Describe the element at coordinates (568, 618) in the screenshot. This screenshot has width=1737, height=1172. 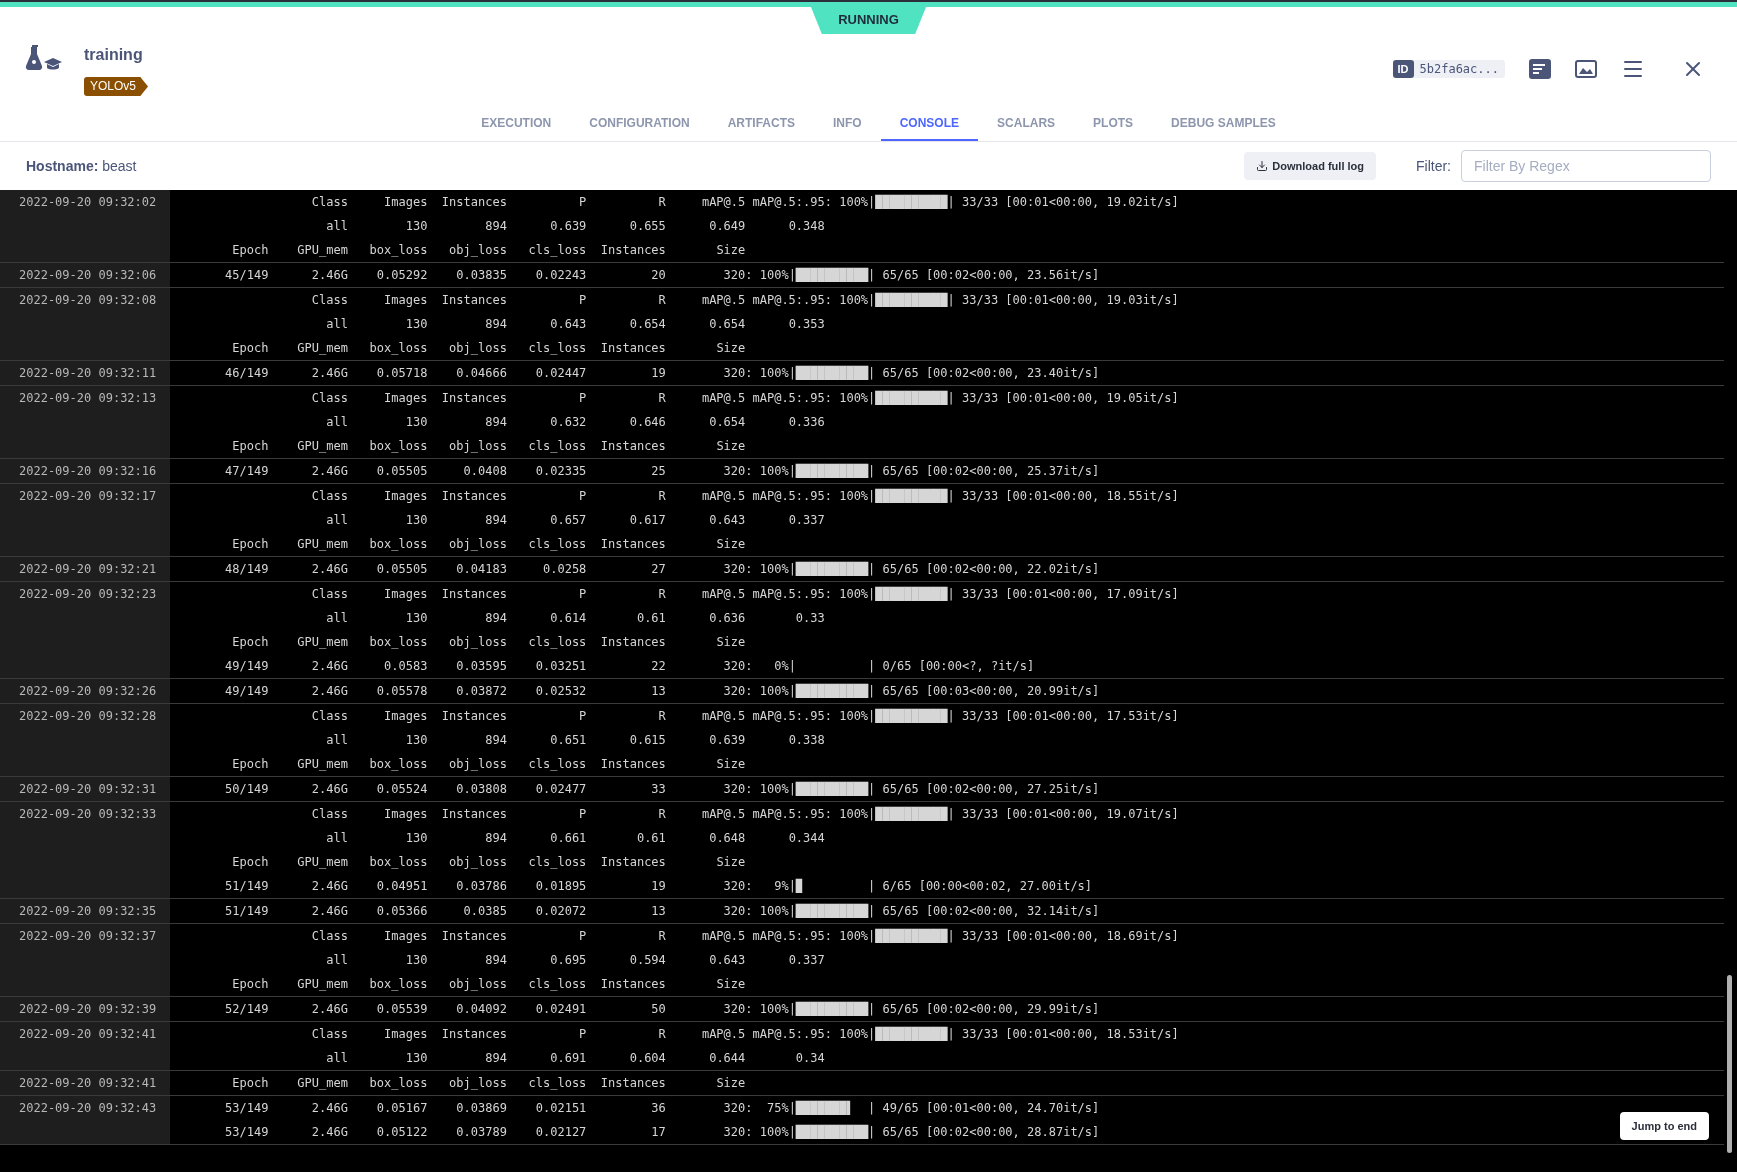
I see `log-text: 0.614` at that location.